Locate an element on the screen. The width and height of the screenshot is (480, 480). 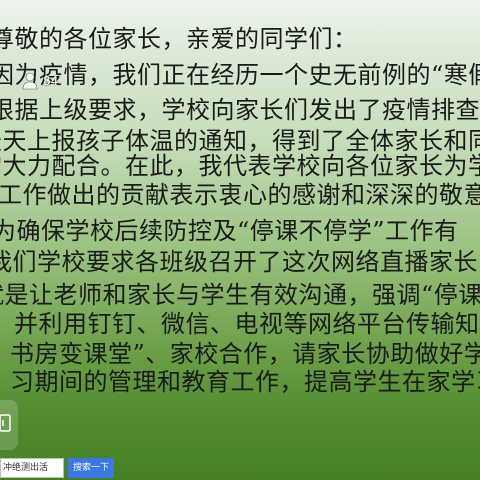
page-icon is located at coordinates (5, 425).